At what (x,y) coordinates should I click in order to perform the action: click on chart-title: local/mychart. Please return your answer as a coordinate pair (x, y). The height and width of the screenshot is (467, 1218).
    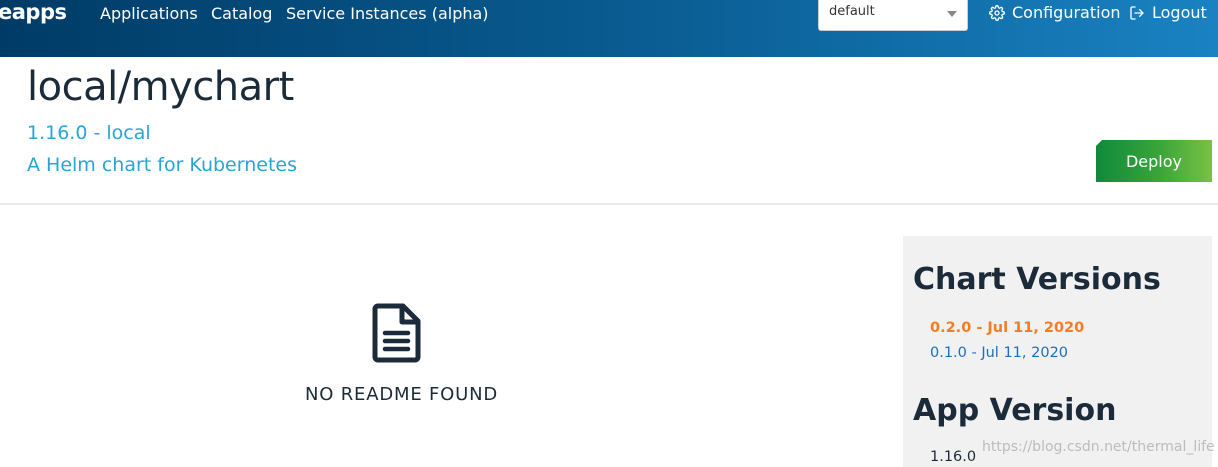
    Looking at the image, I should click on (160, 87).